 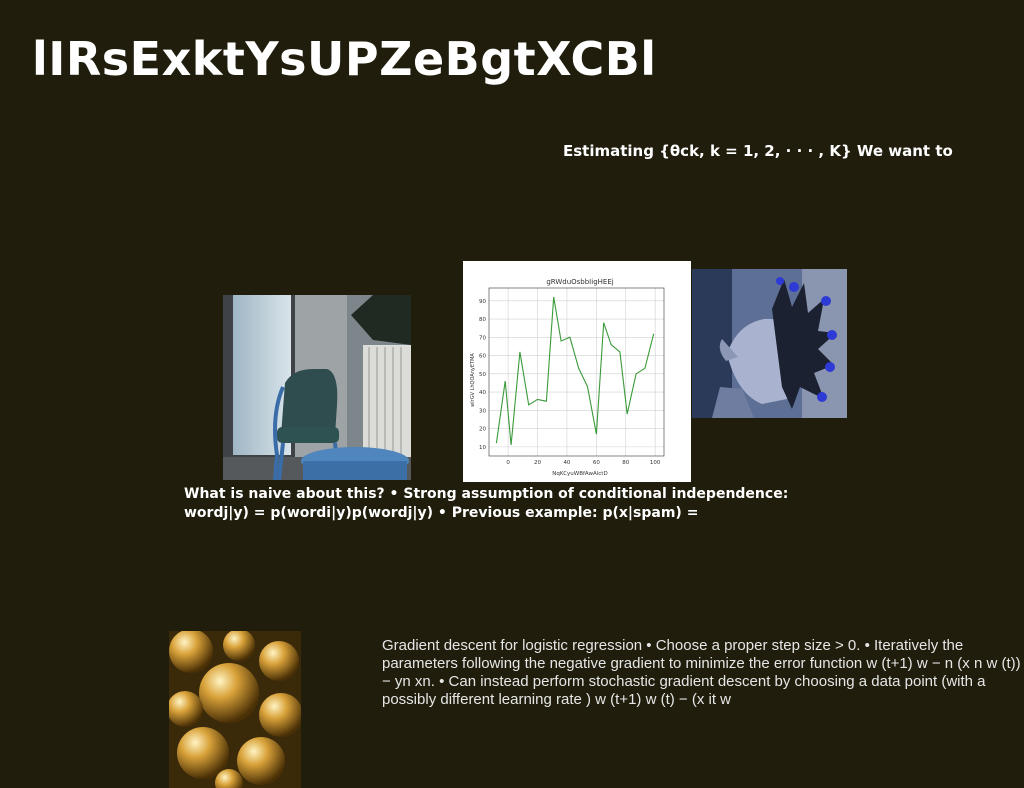 What do you see at coordinates (482, 448) in the screenshot?
I see `chart-y-tick-label: 10` at bounding box center [482, 448].